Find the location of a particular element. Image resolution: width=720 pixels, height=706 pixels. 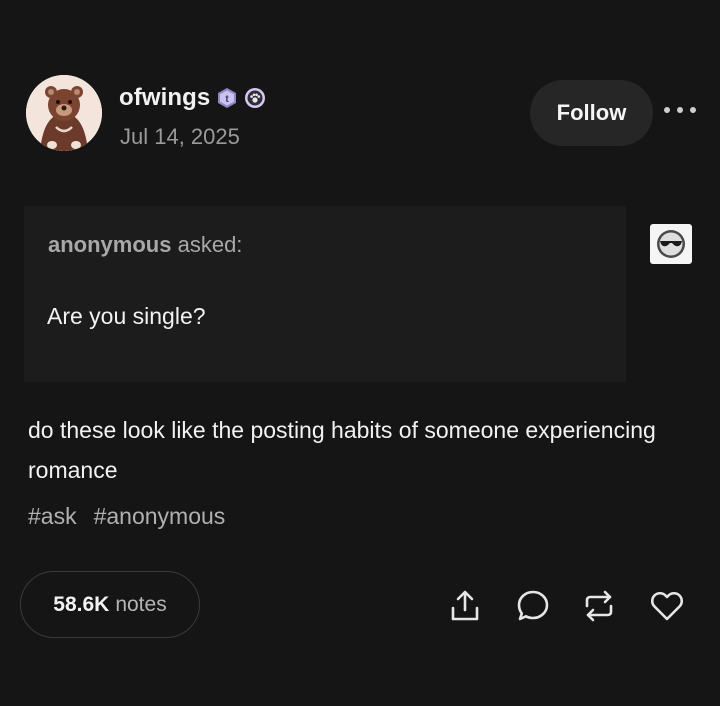

tag-list: #ask #anonymous is located at coordinates (126, 516).